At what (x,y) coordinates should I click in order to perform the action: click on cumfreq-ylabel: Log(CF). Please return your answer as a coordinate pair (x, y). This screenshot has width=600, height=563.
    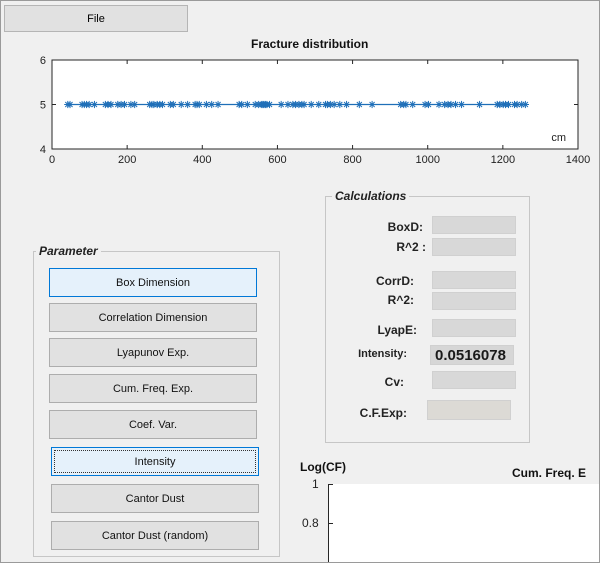
    Looking at the image, I should click on (323, 467).